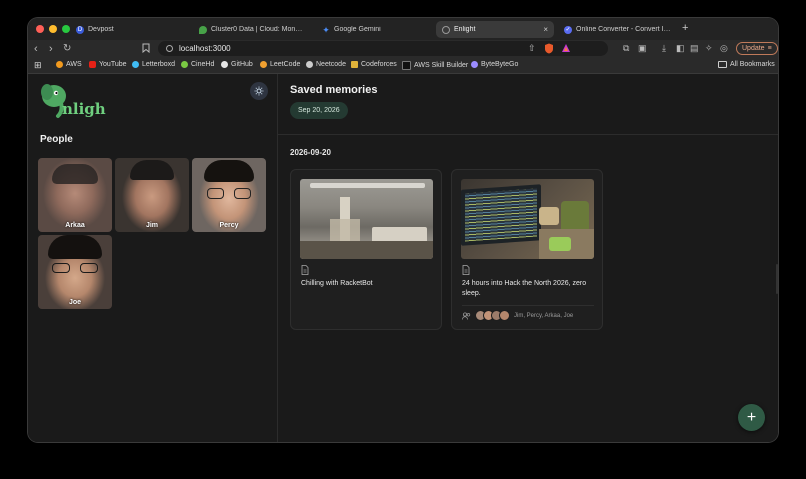  I want to click on page-title: Saved memories, so click(334, 90).